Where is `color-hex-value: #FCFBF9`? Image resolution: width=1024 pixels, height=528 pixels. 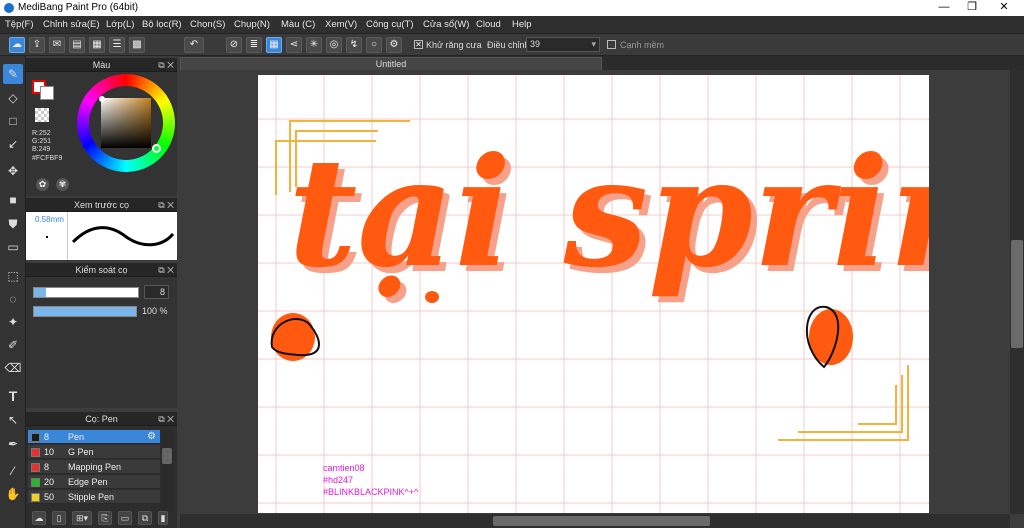 color-hex-value: #FCFBF9 is located at coordinates (47, 158).